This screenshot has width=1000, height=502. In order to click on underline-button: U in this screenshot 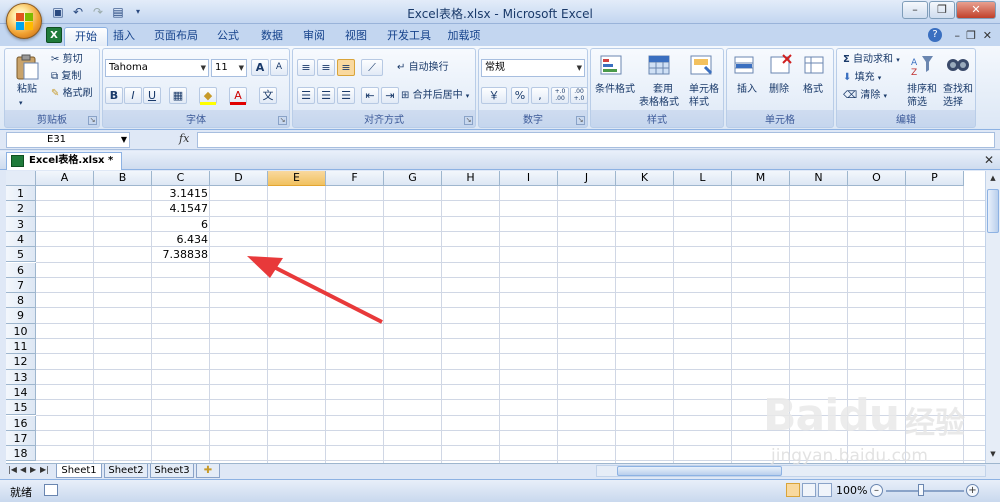, I will do `click(152, 95)`.